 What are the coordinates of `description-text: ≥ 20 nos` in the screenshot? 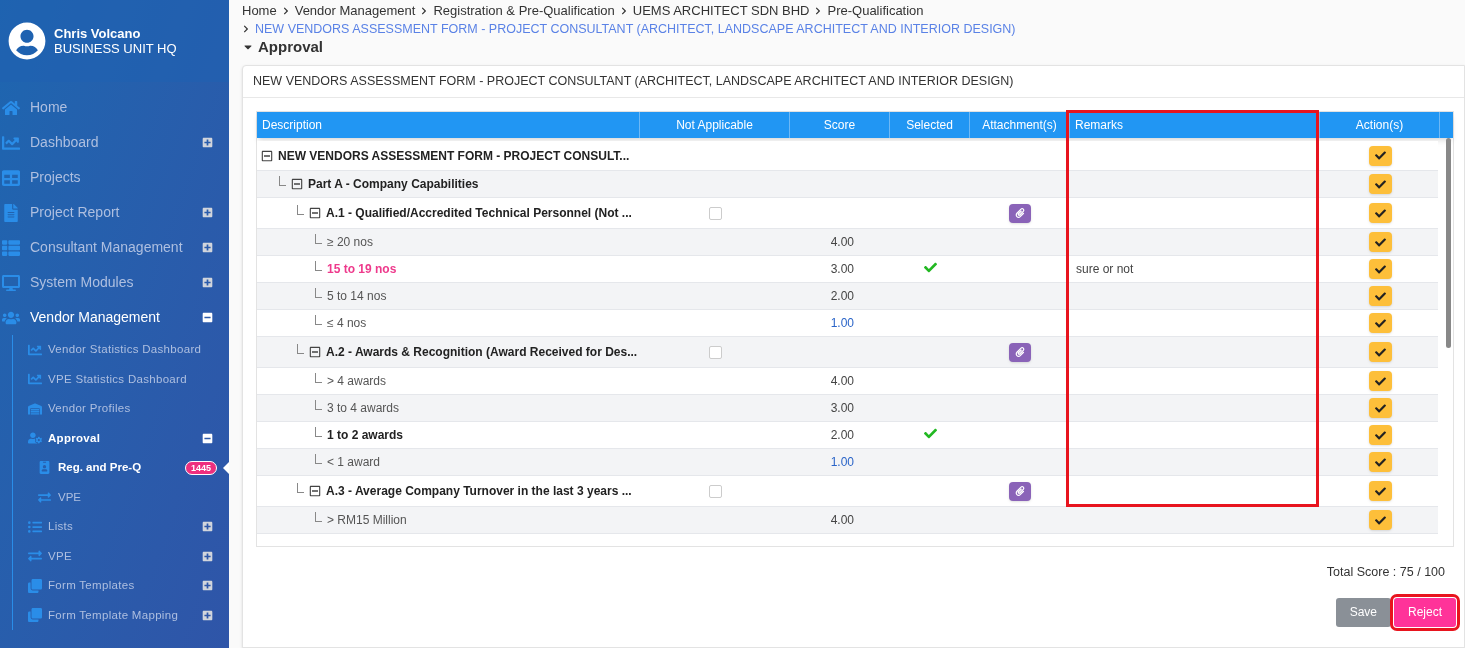 It's located at (350, 242).